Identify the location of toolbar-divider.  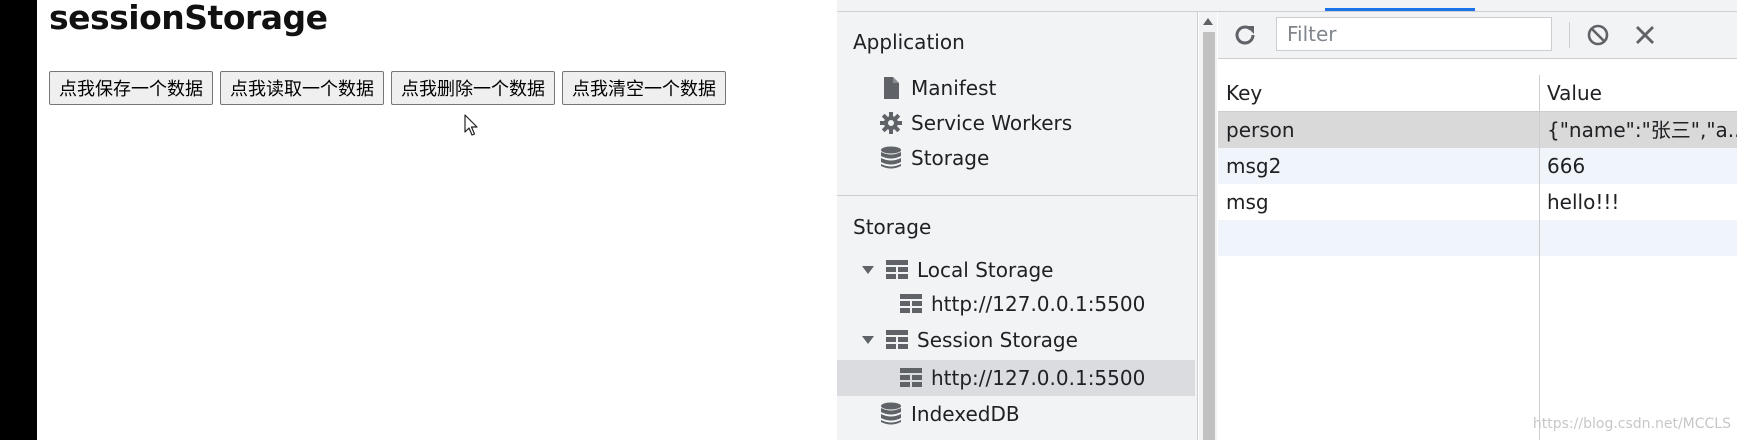
(1569, 35).